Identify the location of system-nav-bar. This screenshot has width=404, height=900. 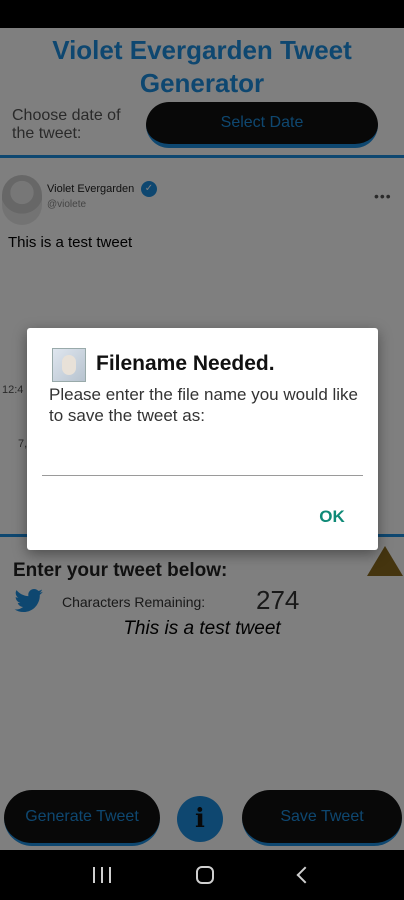
(202, 875).